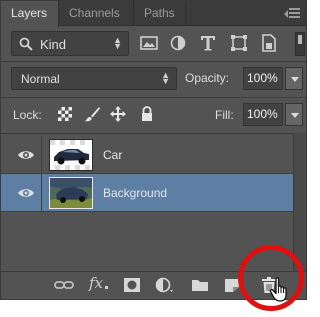  What do you see at coordinates (65, 114) in the screenshot?
I see `lock-transparent-pixels-icon` at bounding box center [65, 114].